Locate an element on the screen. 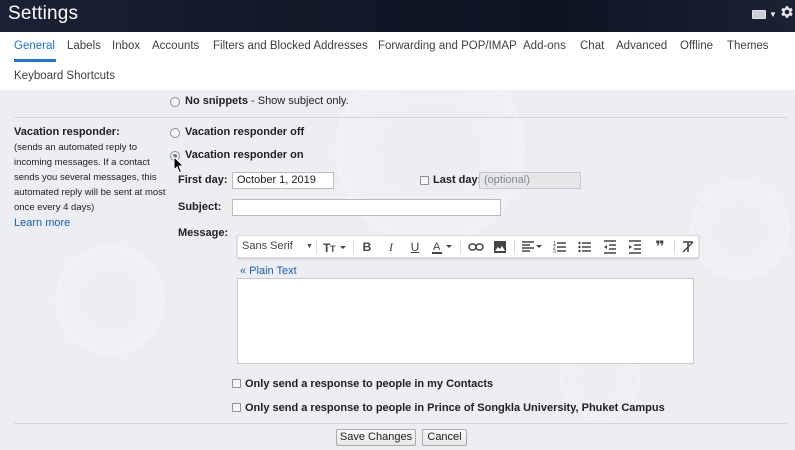 Image resolution: width=795 pixels, height=450 pixels. svg-text: 3 is located at coordinates (554, 251).